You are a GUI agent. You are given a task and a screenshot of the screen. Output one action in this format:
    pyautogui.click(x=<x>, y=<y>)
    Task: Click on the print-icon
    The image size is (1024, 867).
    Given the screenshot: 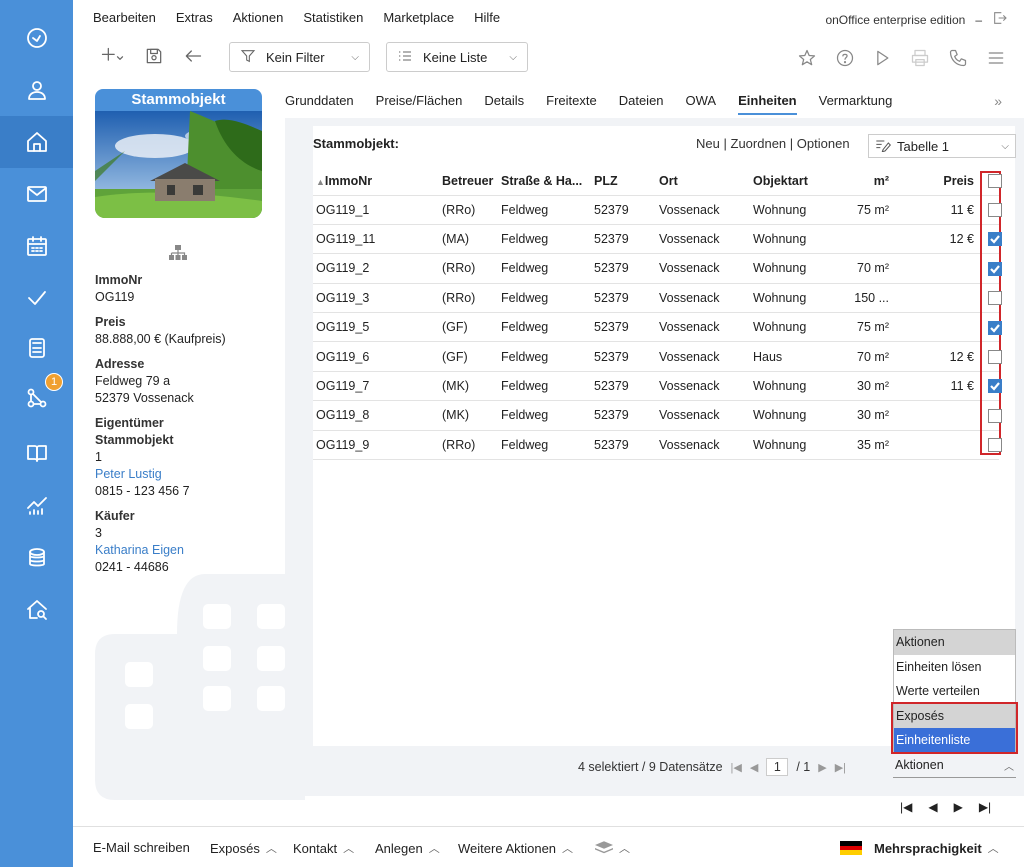 What is the action you would take?
    pyautogui.click(x=920, y=59)
    